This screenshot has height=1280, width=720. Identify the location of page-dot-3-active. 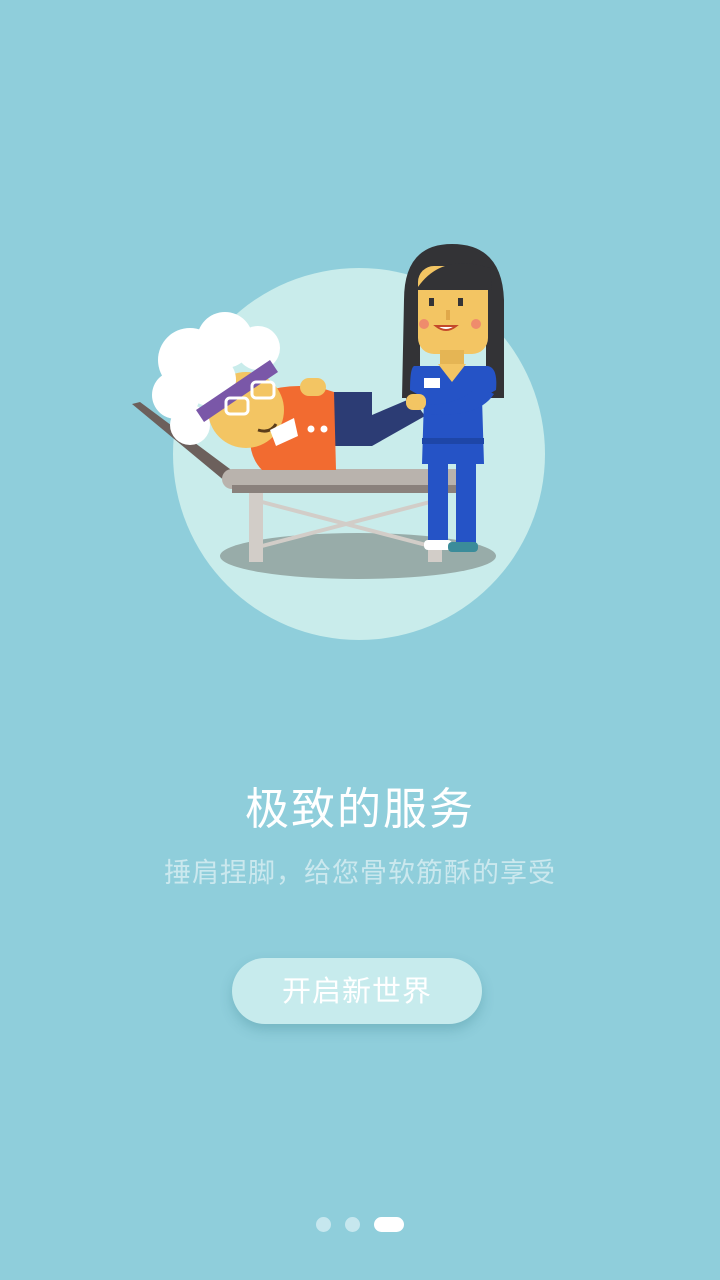
(389, 1224).